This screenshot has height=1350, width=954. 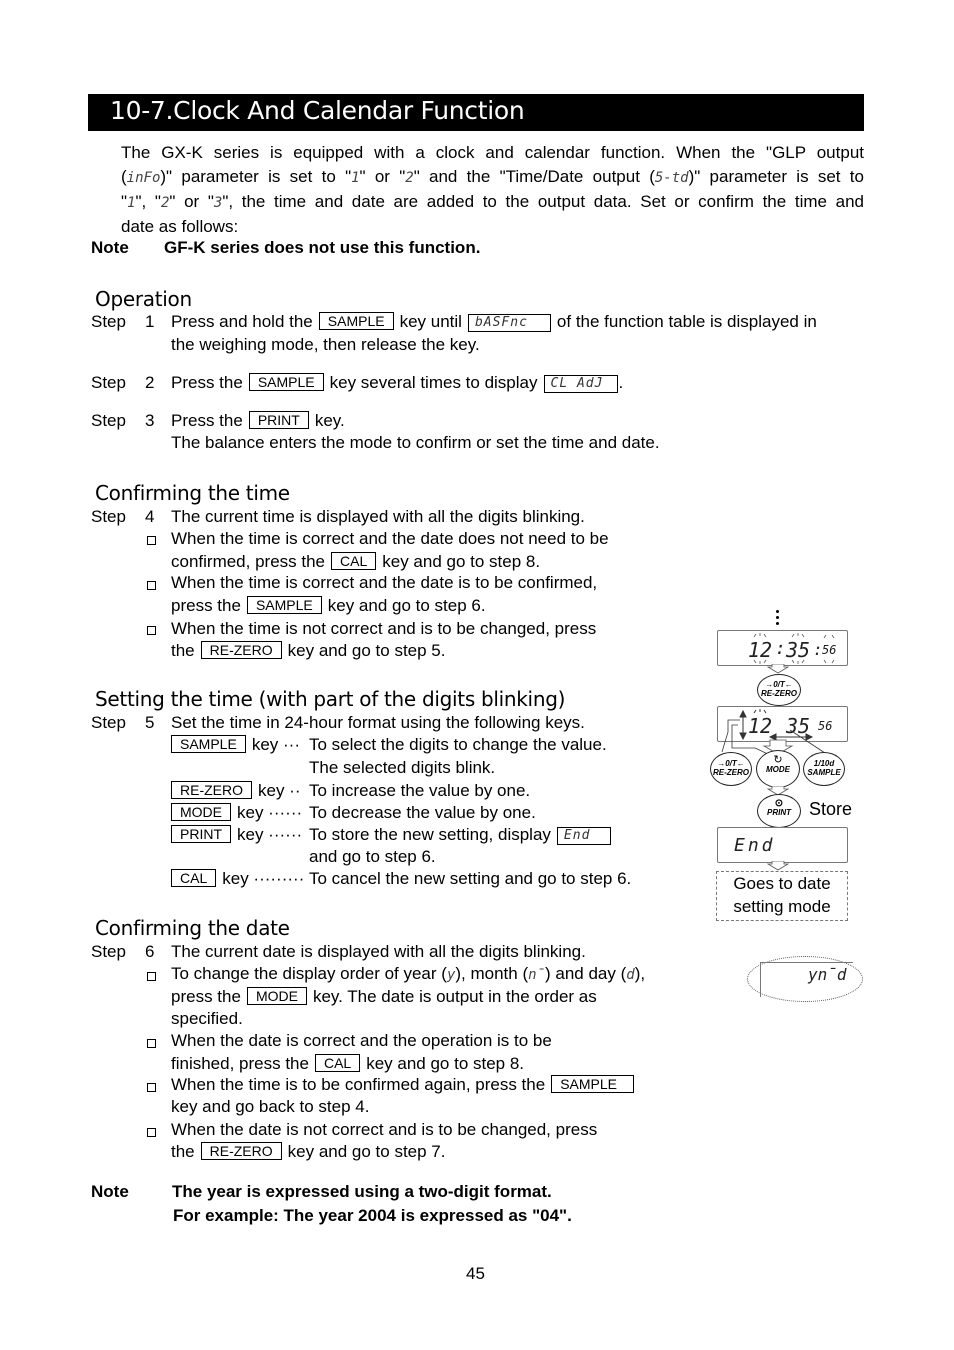 I want to click on lcd-basfnc: bASFnc, so click(x=509, y=323).